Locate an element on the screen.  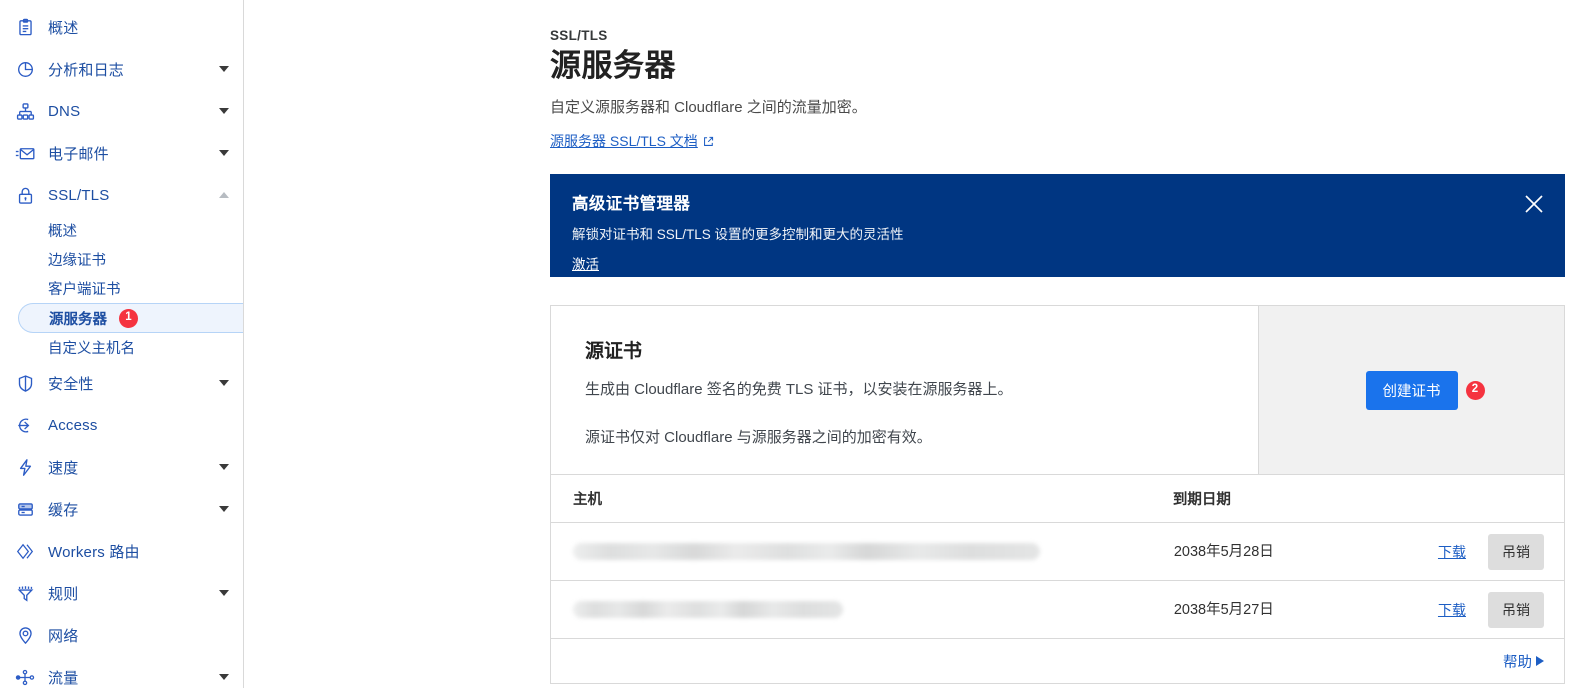
banner-activate-link: 激活 is located at coordinates (585, 263).